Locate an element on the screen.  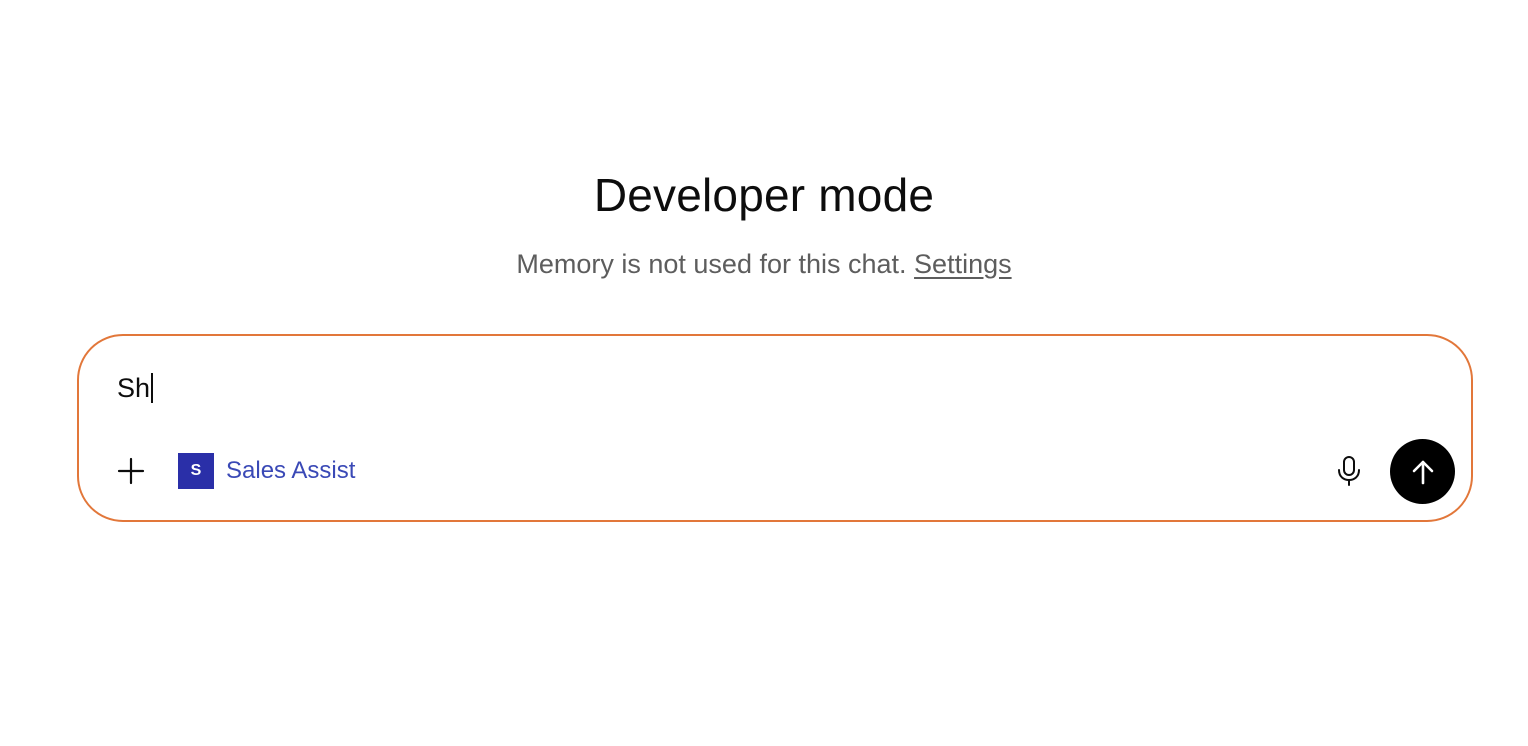
microphone-icon is located at coordinates (1349, 471).